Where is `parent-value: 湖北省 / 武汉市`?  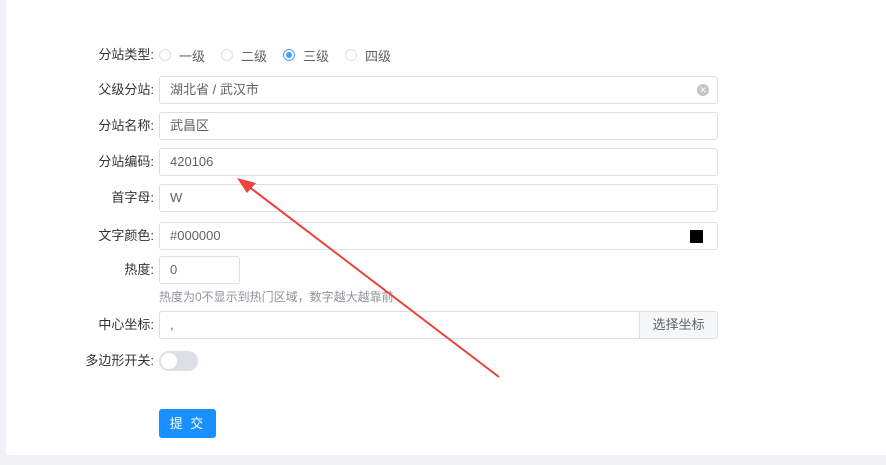
parent-value: 湖北省 / 武汉市 is located at coordinates (214, 89).